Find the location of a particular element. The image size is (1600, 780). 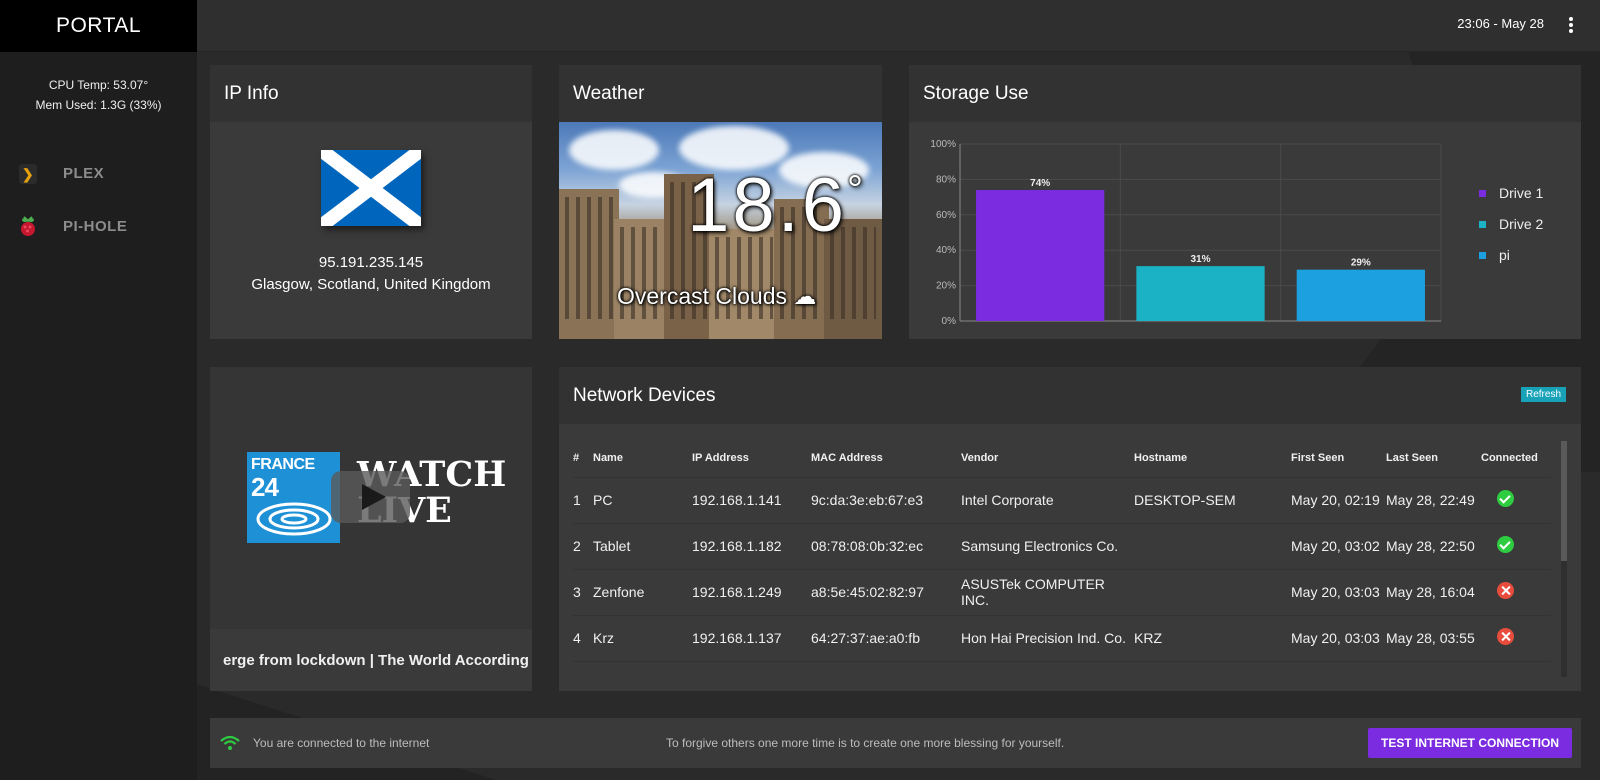

sidebar-nav: ❯ PLEX PI-HOLE is located at coordinates (98, 200).